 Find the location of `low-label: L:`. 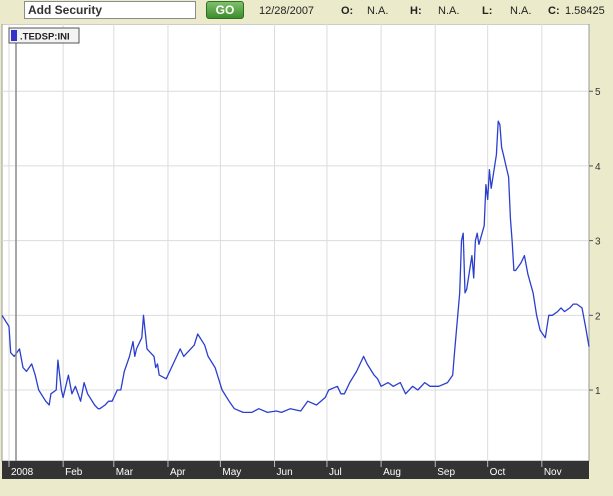

low-label: L: is located at coordinates (487, 11).